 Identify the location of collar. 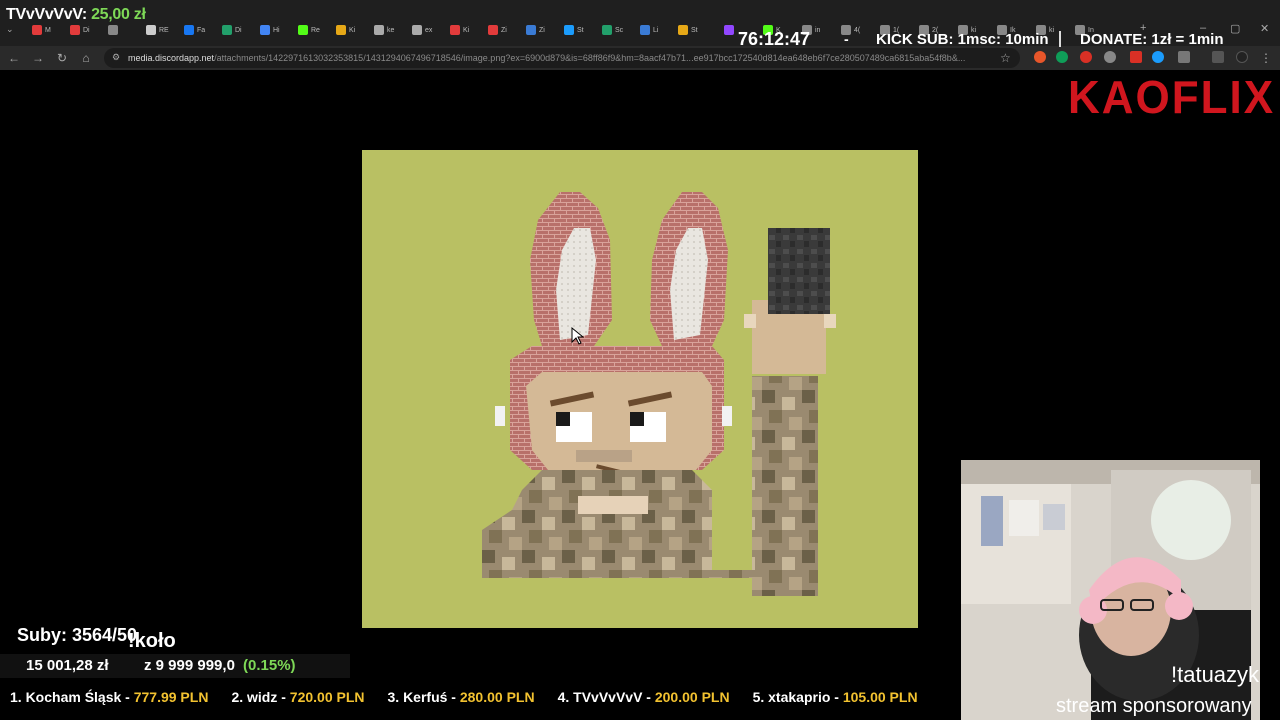
(613, 505).